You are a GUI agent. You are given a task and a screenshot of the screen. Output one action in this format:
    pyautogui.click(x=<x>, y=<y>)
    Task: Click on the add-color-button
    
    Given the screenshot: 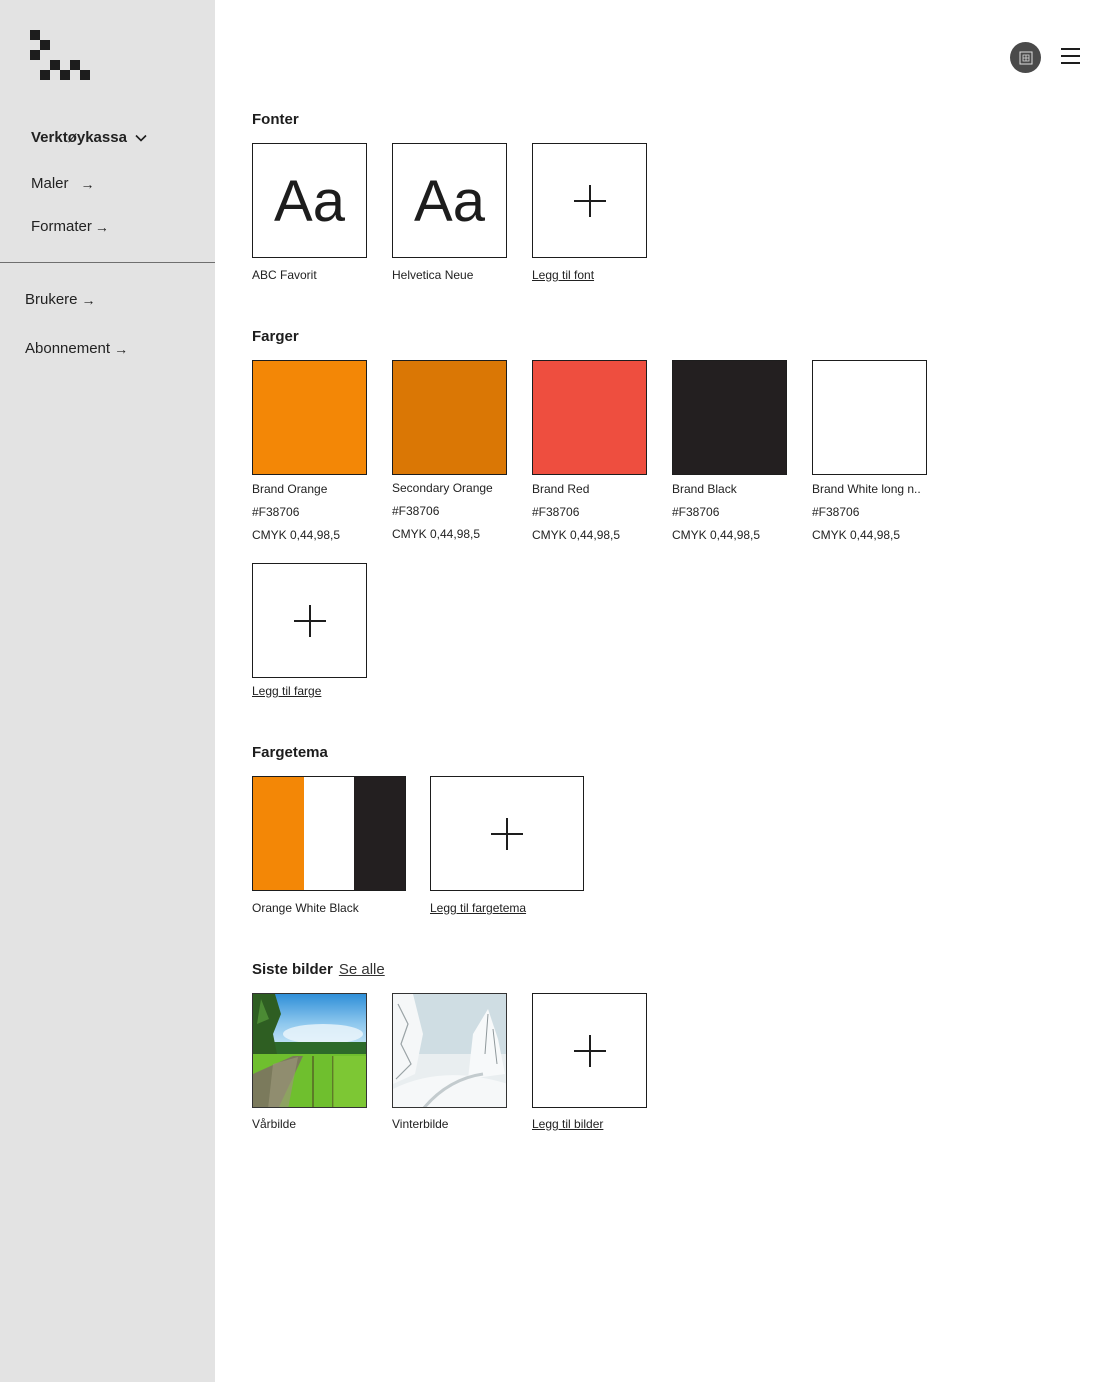 What is the action you would take?
    pyautogui.click(x=309, y=620)
    